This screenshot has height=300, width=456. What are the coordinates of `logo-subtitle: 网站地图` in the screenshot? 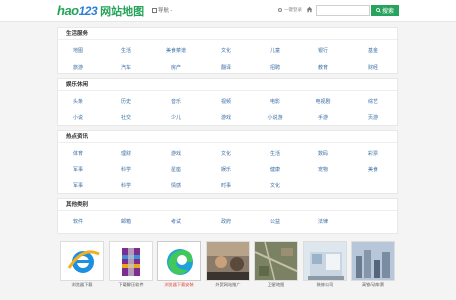 It's located at (122, 12).